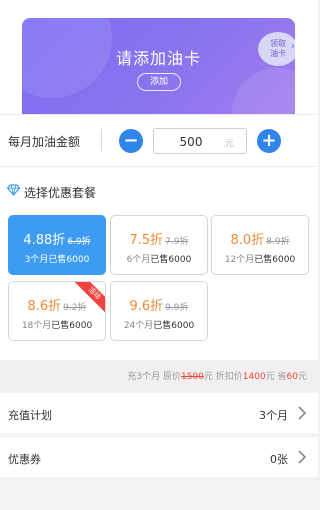 This screenshot has width=320, height=510. What do you see at coordinates (177, 242) in the screenshot?
I see `original-rate: 7.9折` at bounding box center [177, 242].